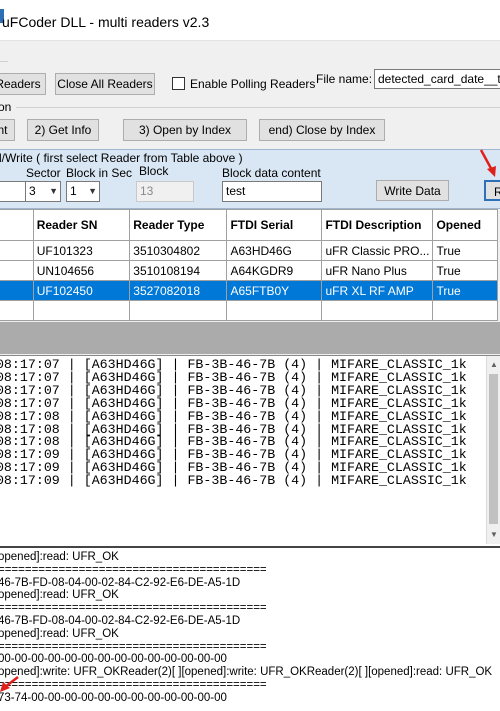 This screenshot has height=711, width=500. What do you see at coordinates (178, 290) in the screenshot?
I see `reader-type-cell: 3527082018` at bounding box center [178, 290].